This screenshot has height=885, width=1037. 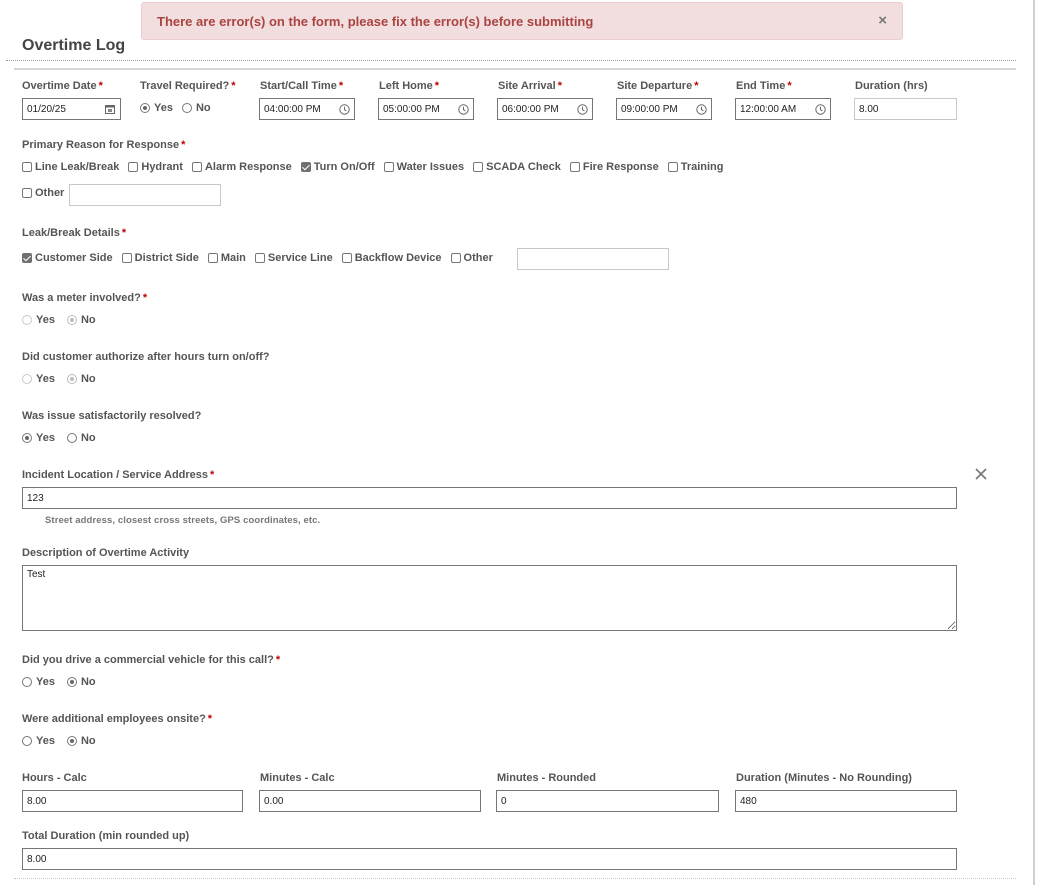 I want to click on description-textarea: Test, so click(x=489, y=598).